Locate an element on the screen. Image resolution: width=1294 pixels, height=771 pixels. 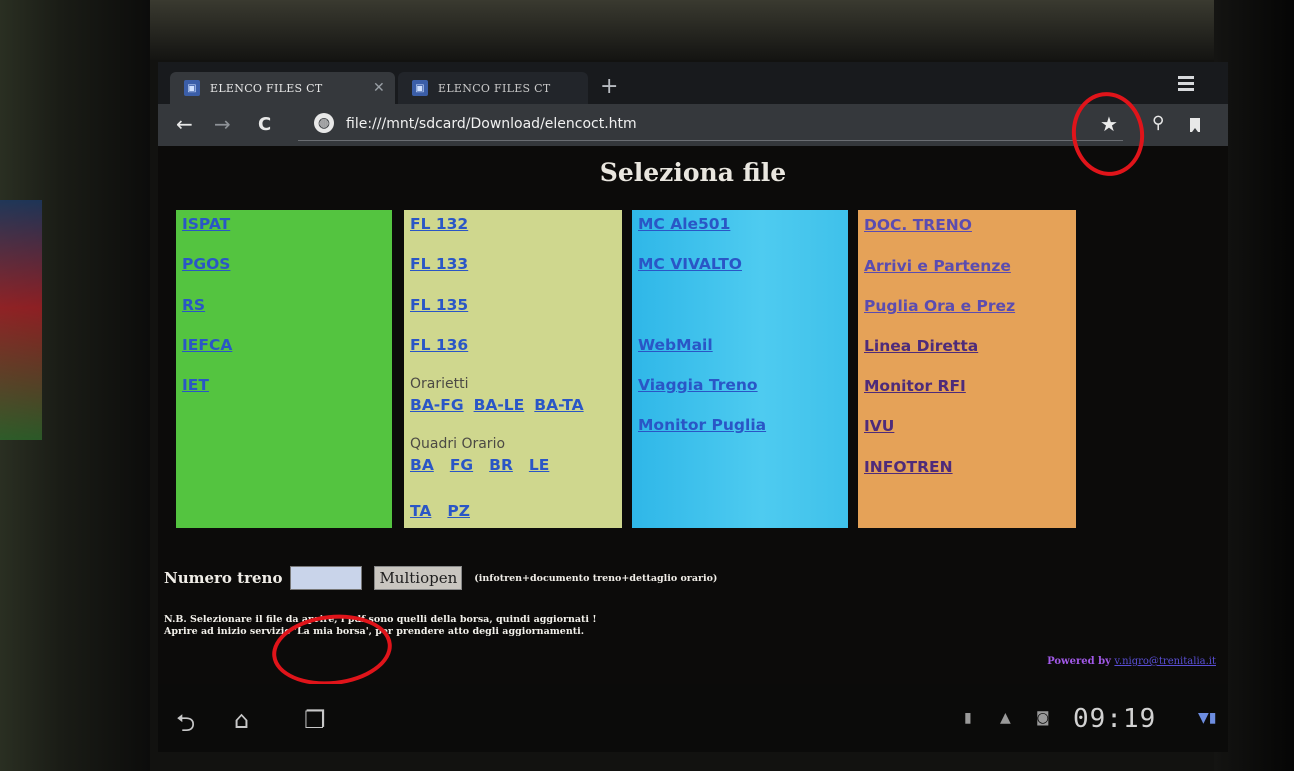
link-fl-133: FL 133 is located at coordinates (439, 264).